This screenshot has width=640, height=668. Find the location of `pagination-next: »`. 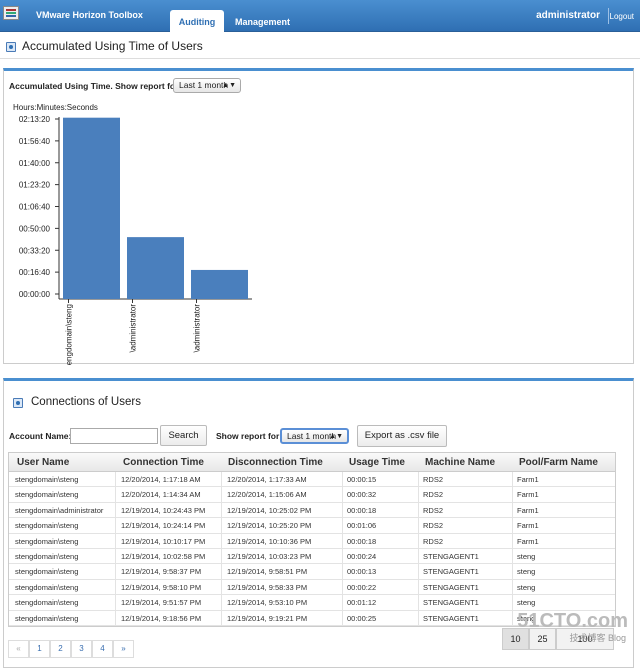

pagination-next: » is located at coordinates (123, 649).